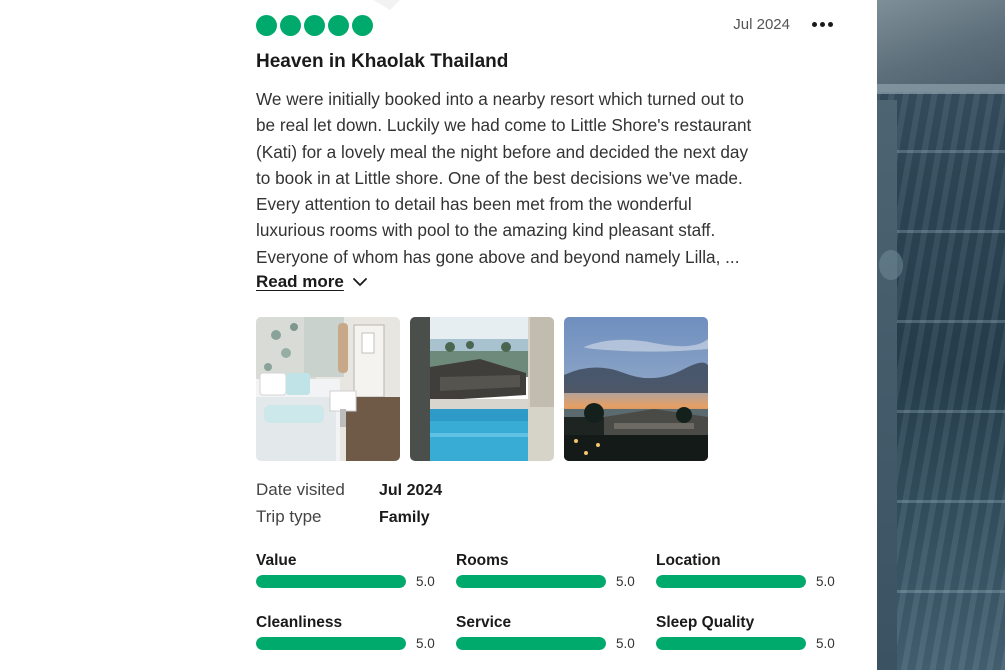  I want to click on rating-sleep-quality: Sleep Quality 5.0, so click(748, 632).